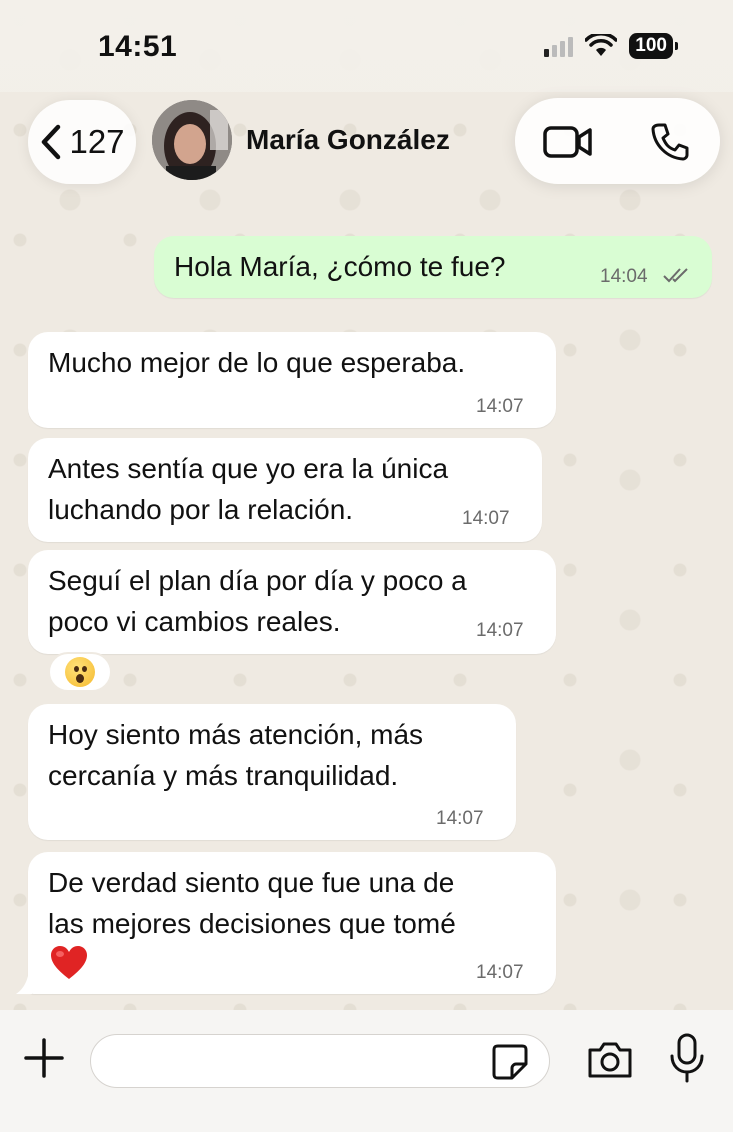 This screenshot has height=1132, width=733. I want to click on unread-count: 127, so click(97, 141).